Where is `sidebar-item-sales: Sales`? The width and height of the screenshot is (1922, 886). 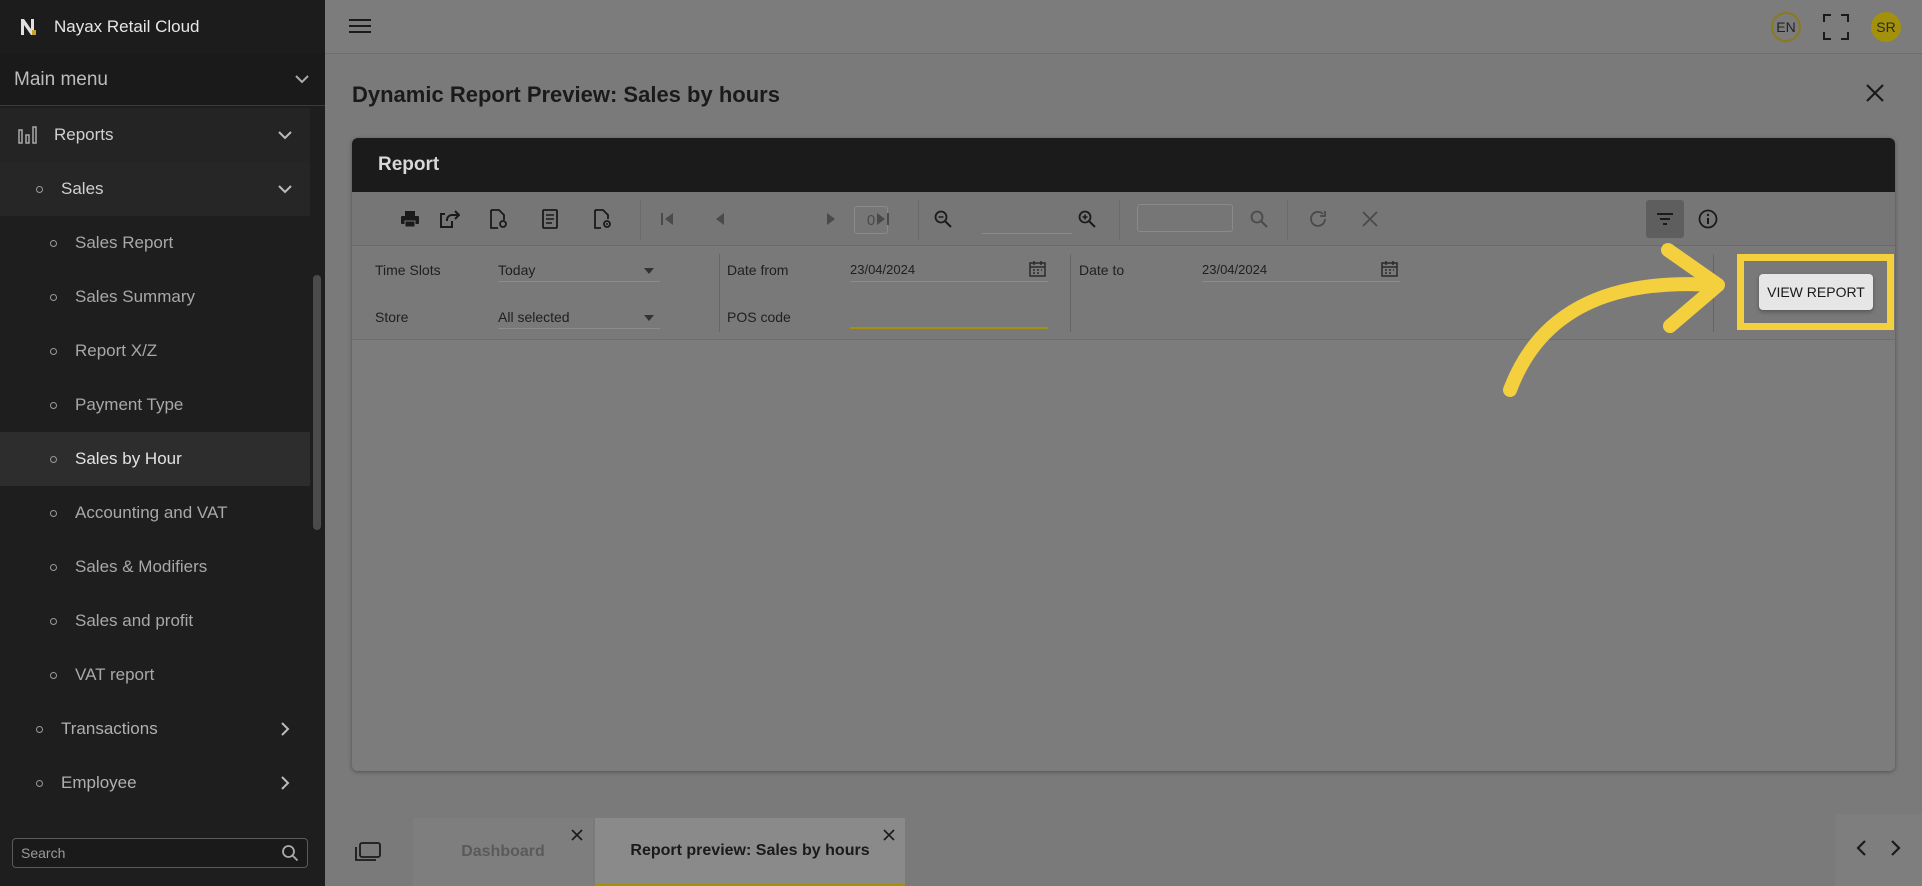 sidebar-item-sales: Sales is located at coordinates (155, 189).